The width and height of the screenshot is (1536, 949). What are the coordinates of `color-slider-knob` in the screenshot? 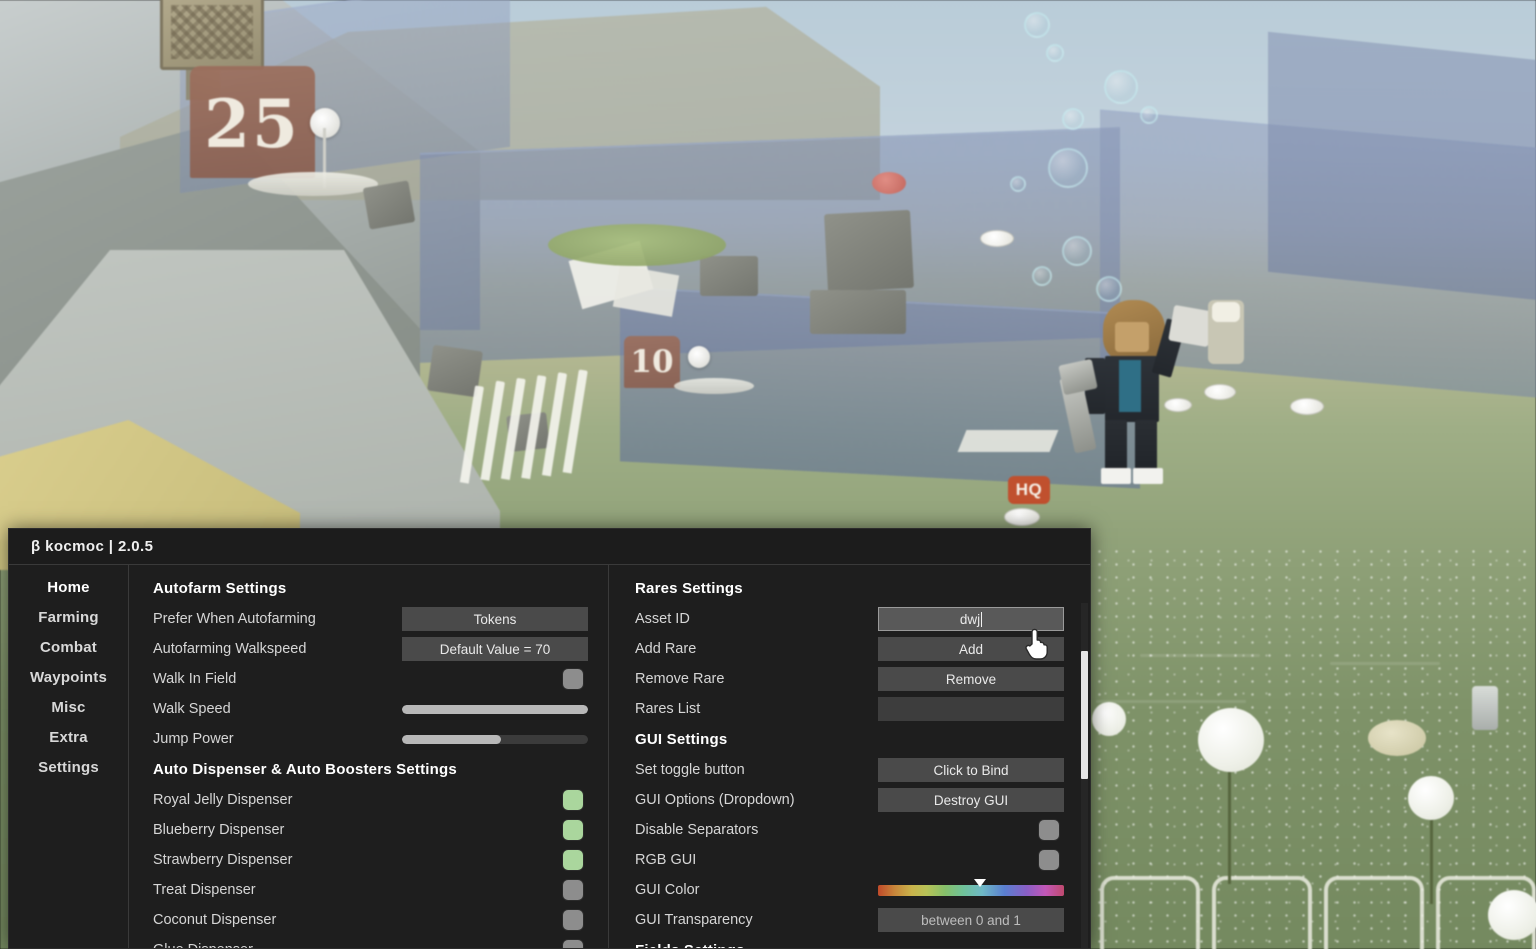 It's located at (980, 882).